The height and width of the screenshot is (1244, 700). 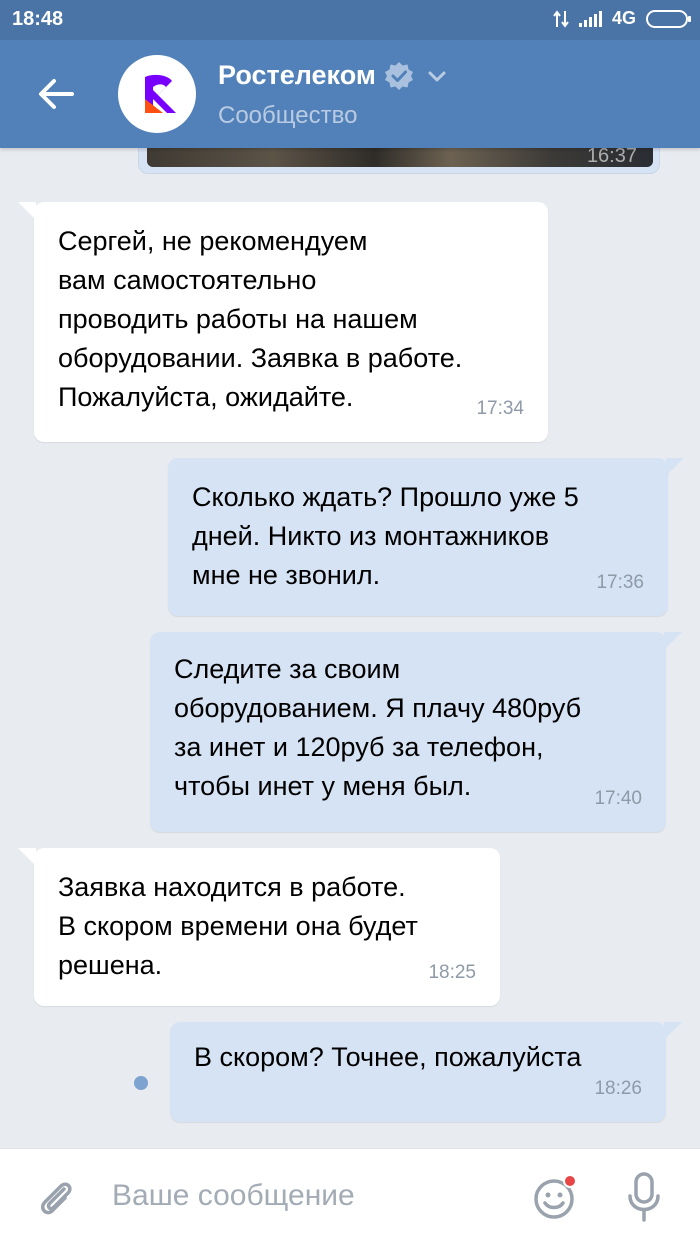 I want to click on message-composer: Ваше сообщение, so click(x=350, y=1196).